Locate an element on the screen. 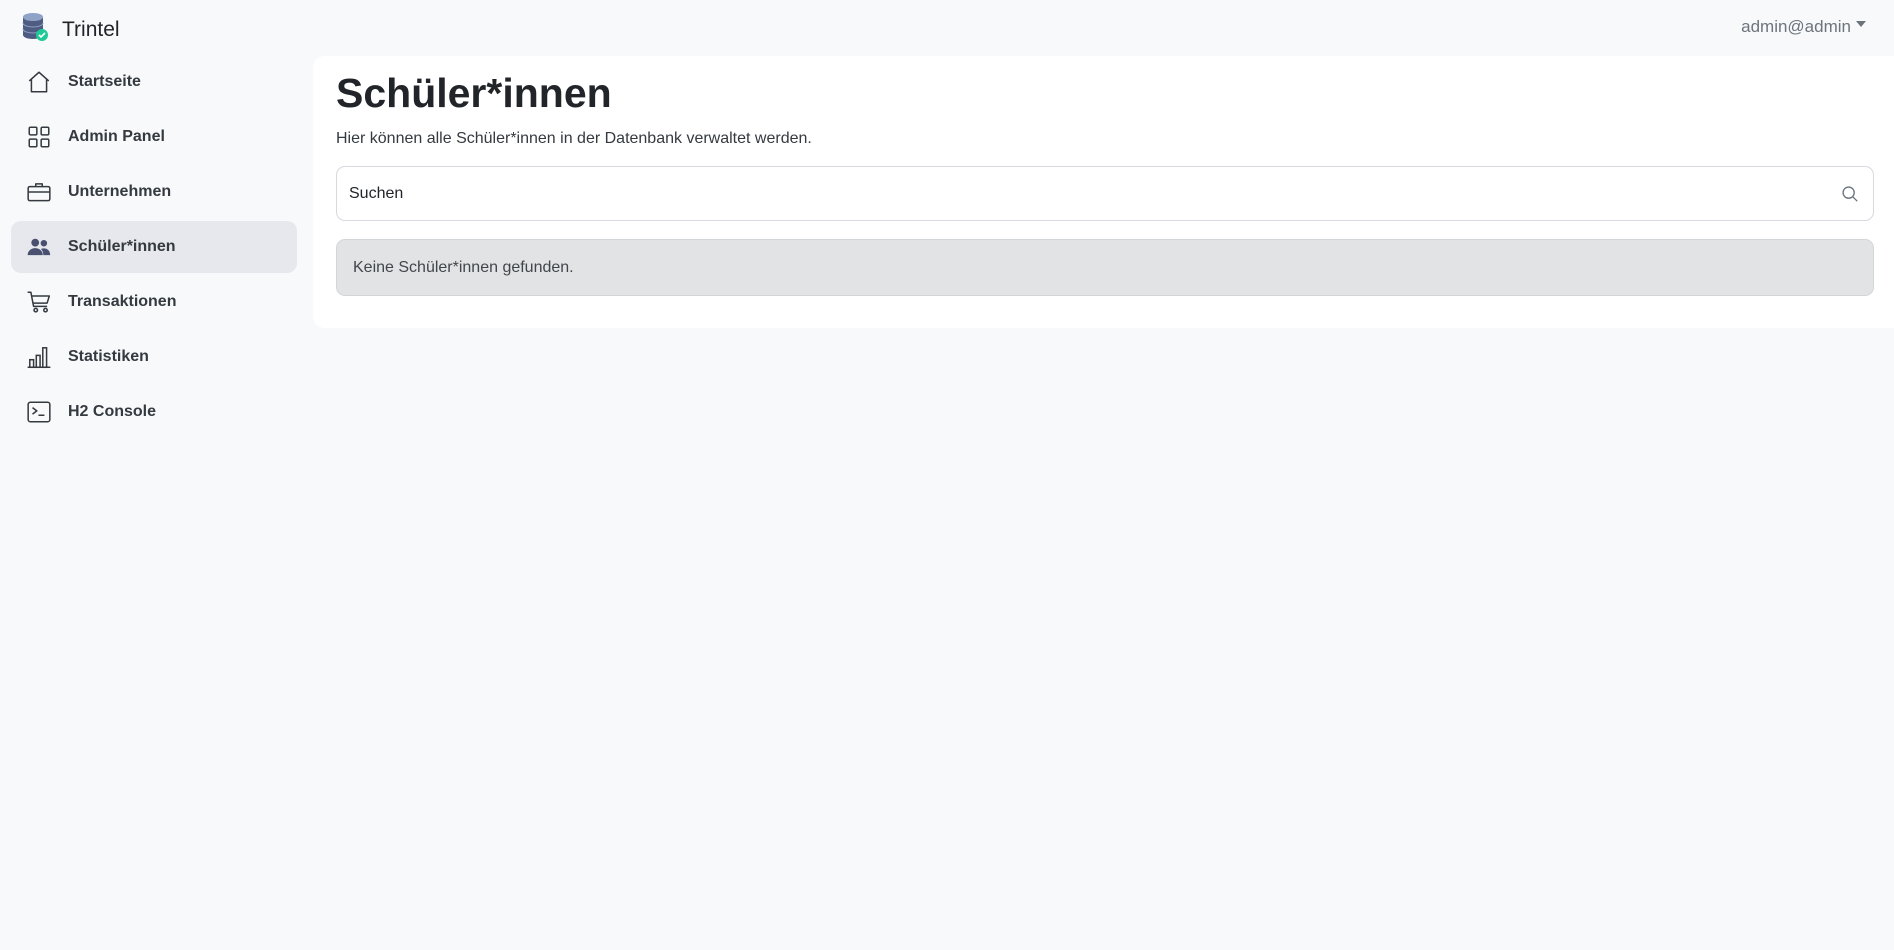 The image size is (1894, 950). sidebar-item-label: Startseite is located at coordinates (104, 81).